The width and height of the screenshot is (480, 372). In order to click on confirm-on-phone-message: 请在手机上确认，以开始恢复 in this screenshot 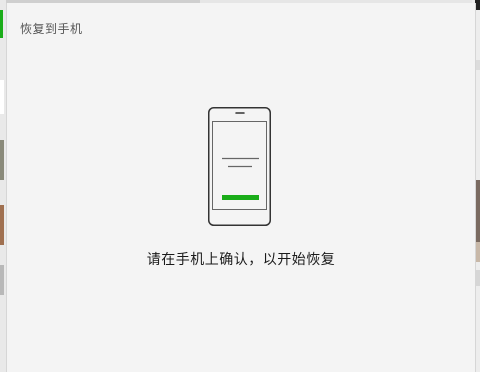, I will do `click(241, 260)`.